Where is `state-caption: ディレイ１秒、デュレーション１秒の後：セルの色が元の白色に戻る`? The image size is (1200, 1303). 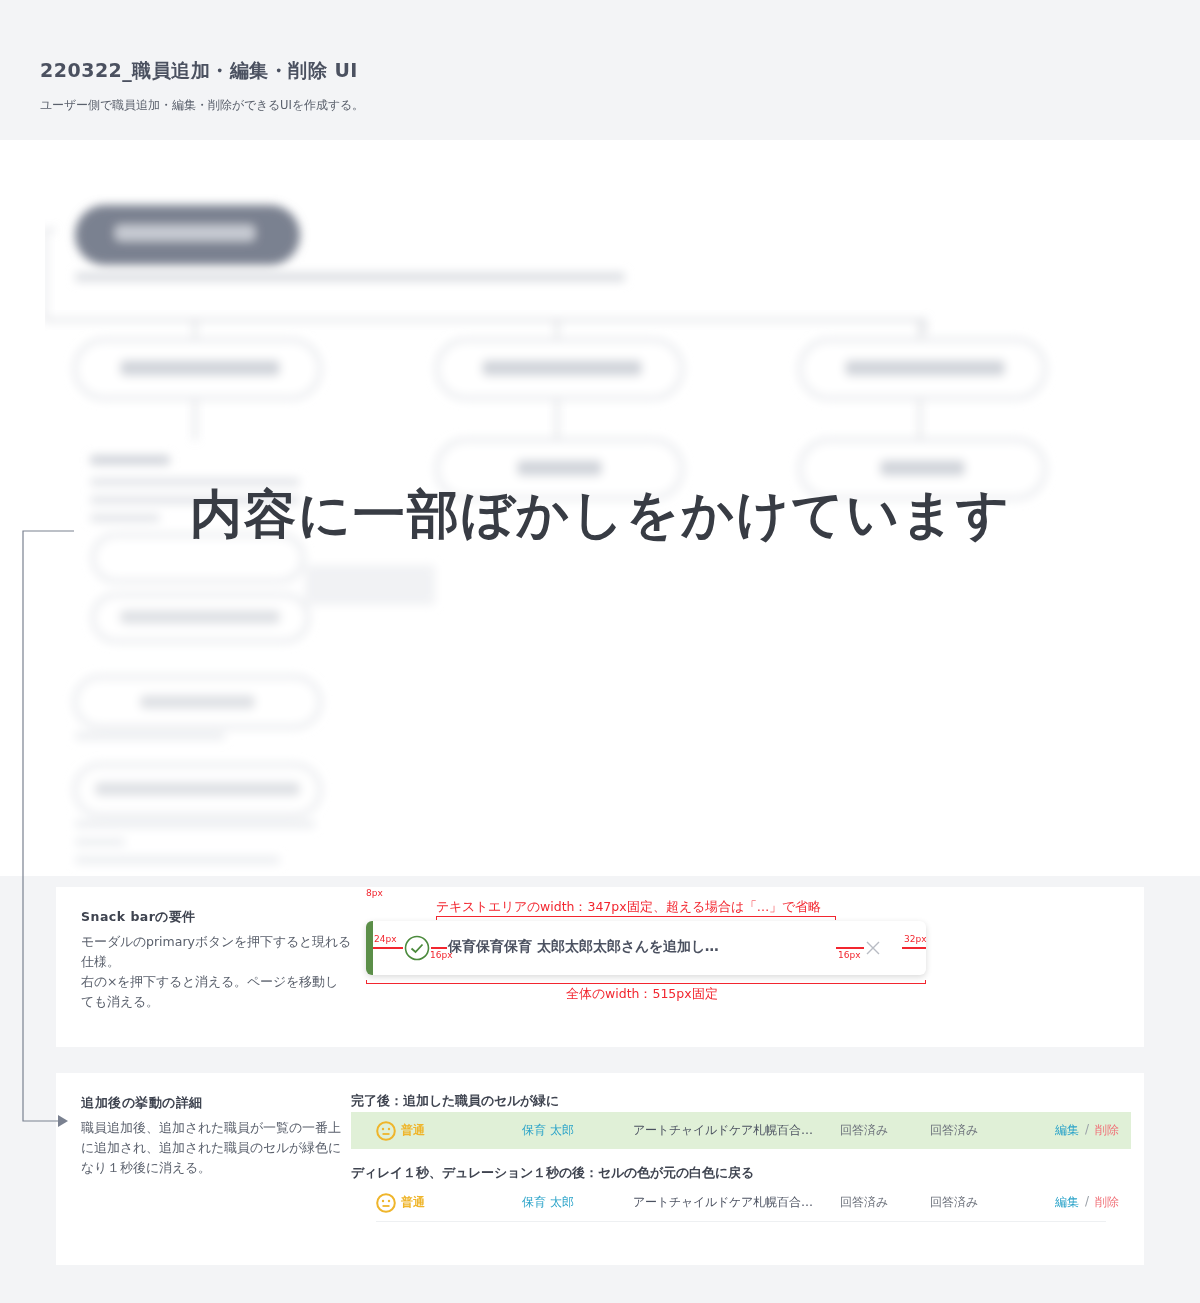
state-caption: ディレイ１秒、デュレーション１秒の後：セルの色が元の白色に戻る is located at coordinates (553, 1173).